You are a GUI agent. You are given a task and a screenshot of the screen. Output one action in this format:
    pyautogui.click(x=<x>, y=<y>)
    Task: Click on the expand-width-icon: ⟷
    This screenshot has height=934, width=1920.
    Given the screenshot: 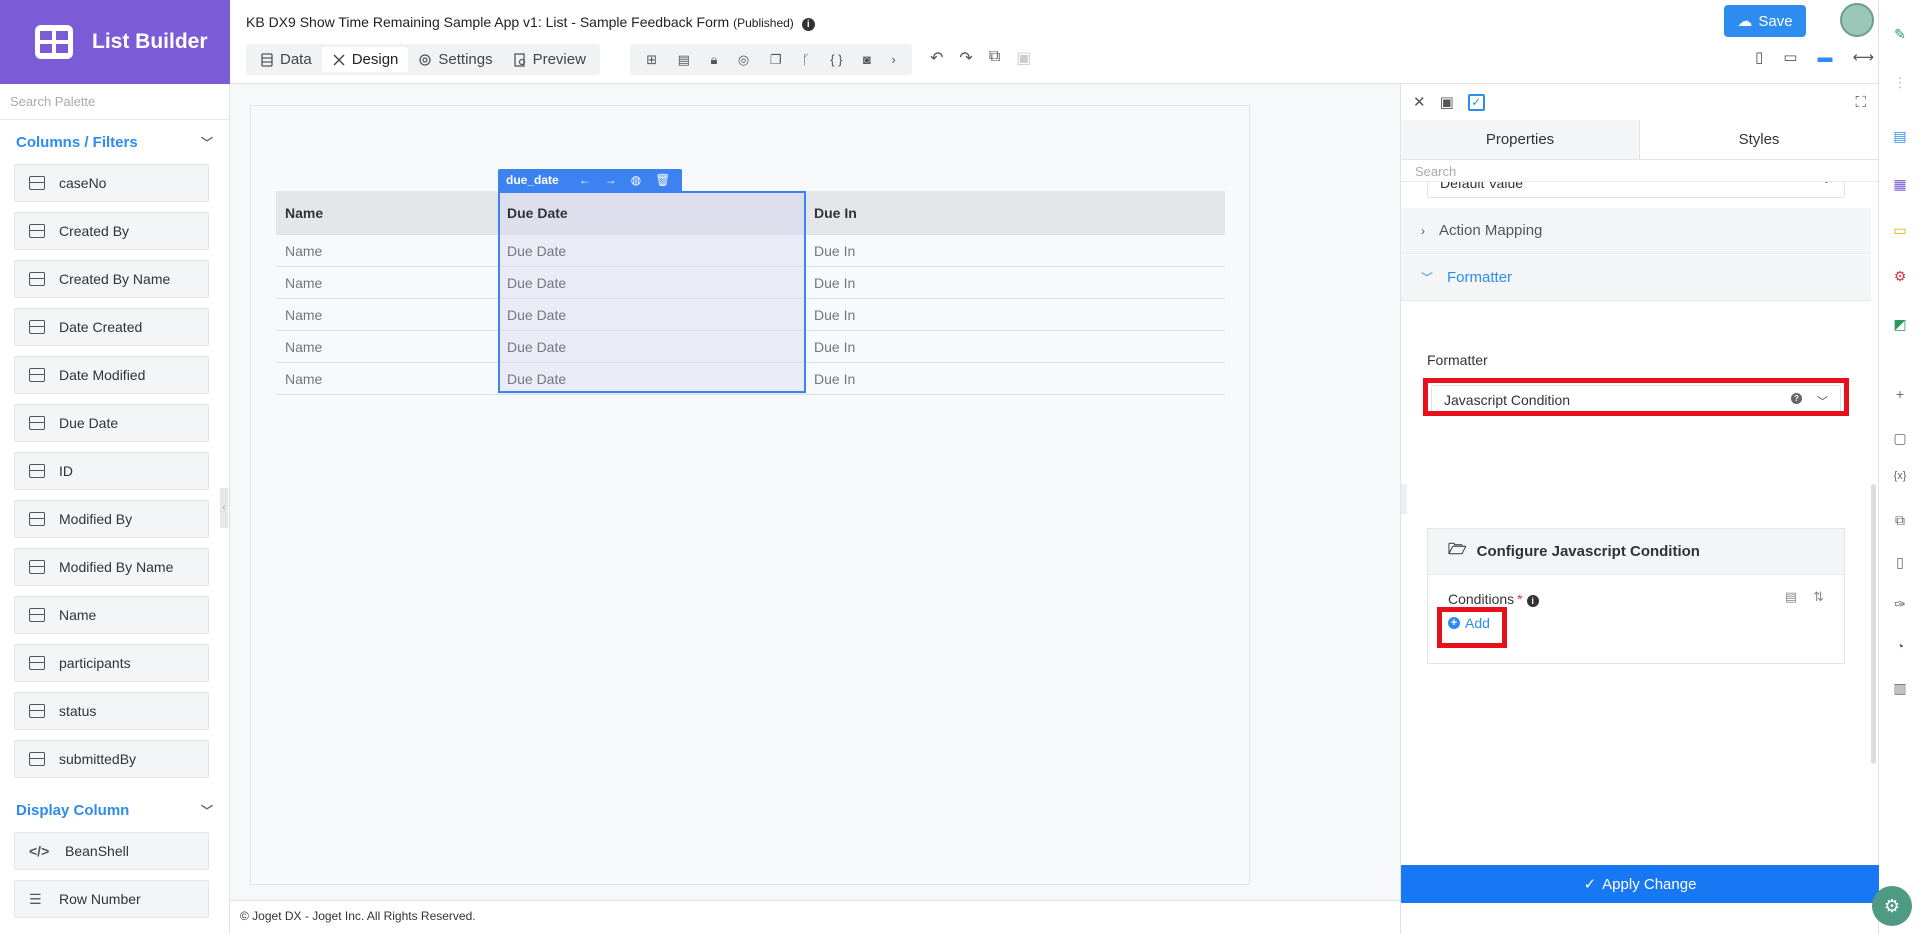 What is the action you would take?
    pyautogui.click(x=1863, y=57)
    